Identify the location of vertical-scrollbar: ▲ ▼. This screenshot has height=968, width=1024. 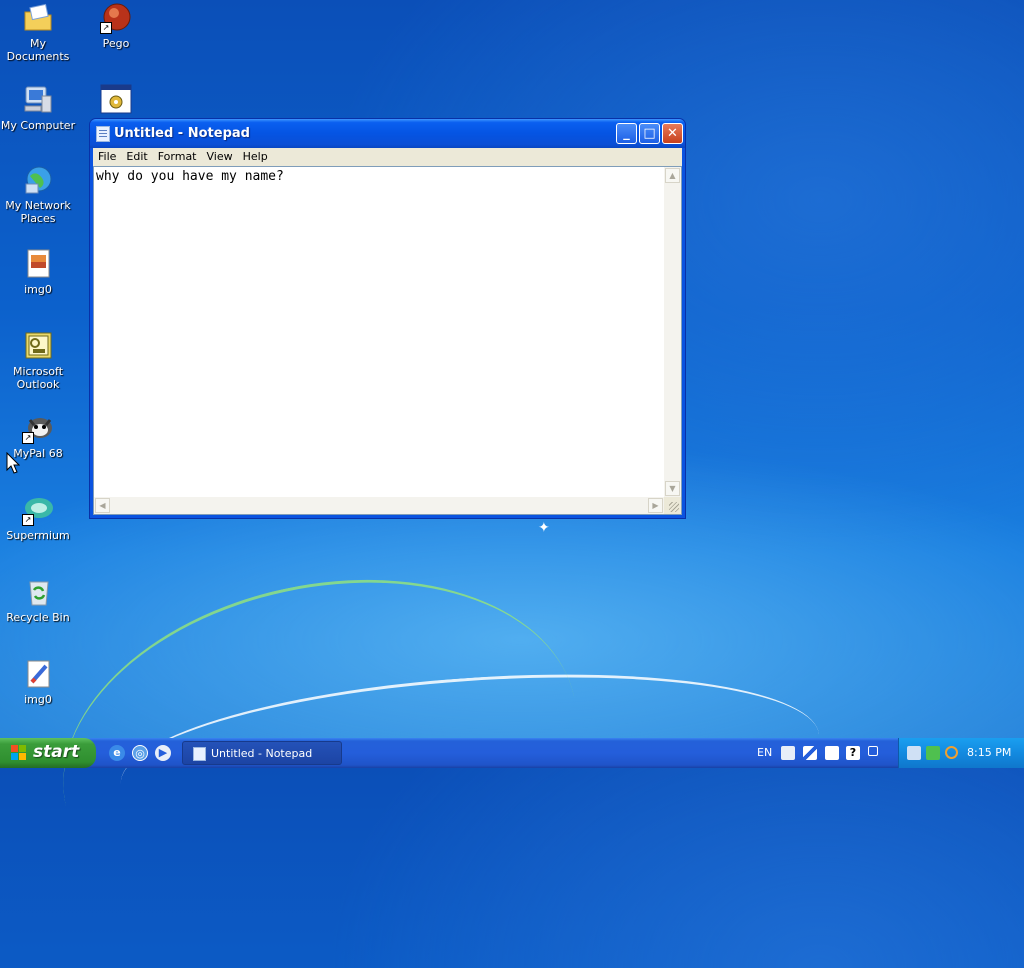
(672, 332).